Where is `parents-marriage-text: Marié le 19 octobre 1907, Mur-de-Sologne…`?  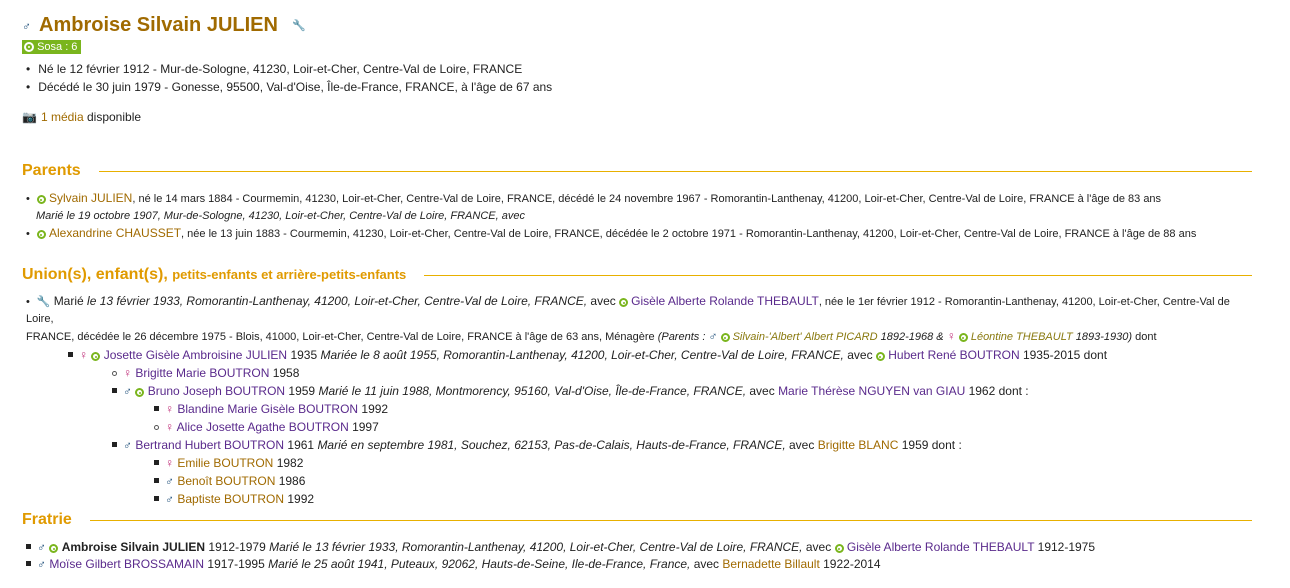
parents-marriage-text: Marié le 19 octobre 1907, Mur-de-Sologne… is located at coordinates (280, 216).